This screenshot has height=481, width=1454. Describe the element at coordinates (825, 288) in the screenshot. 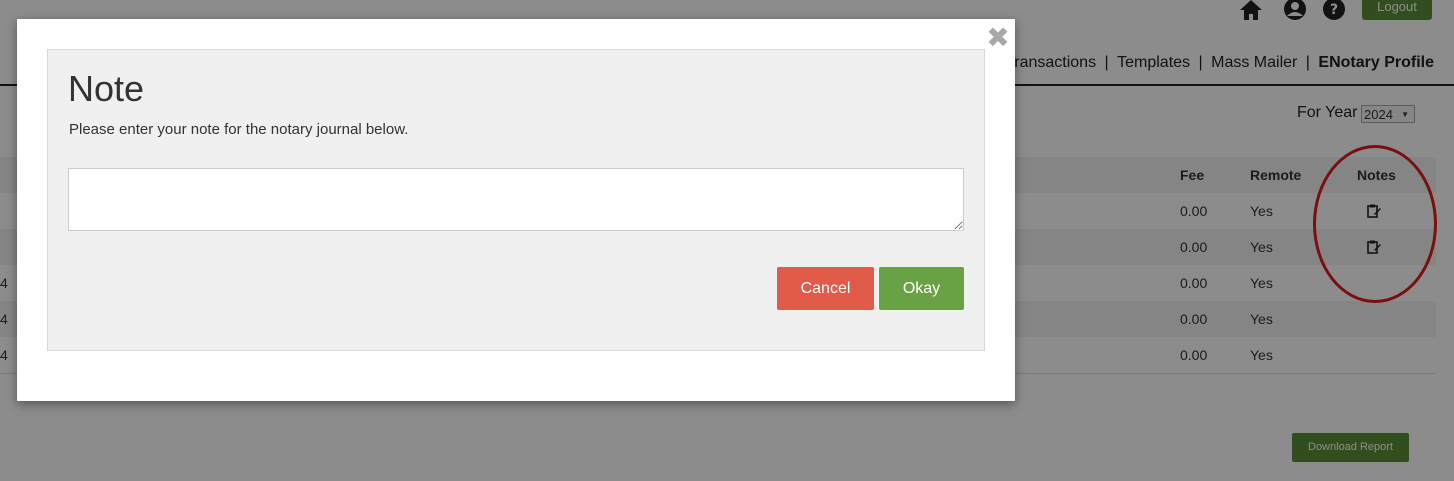

I see `cancel-button: Cancel` at that location.